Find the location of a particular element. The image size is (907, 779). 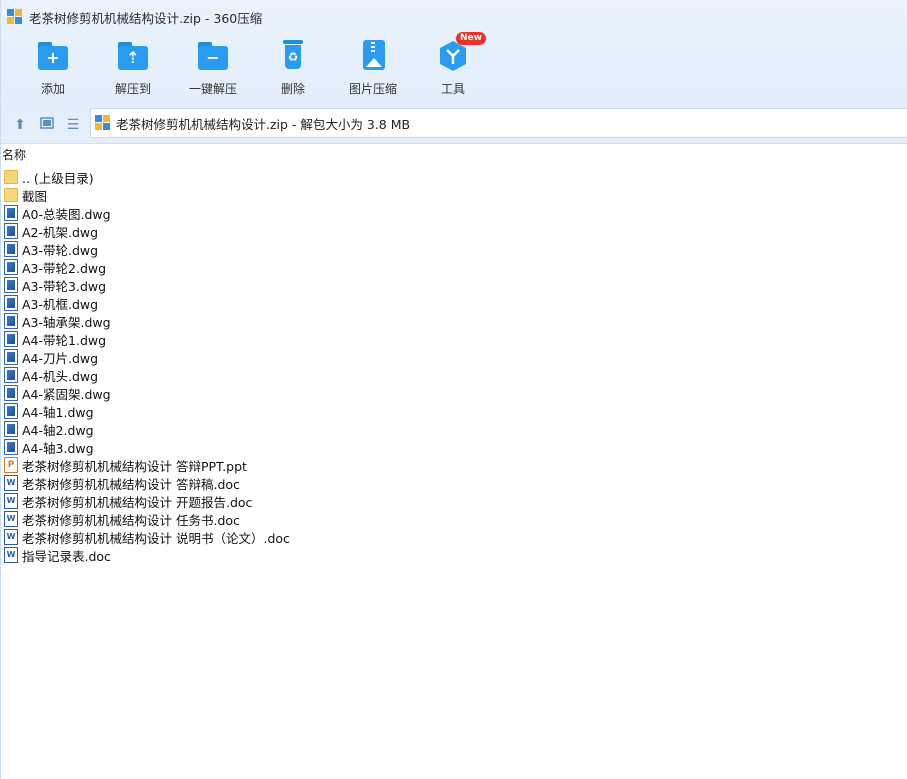

extract-to-button: ⇡ 解压到 is located at coordinates (133, 69).